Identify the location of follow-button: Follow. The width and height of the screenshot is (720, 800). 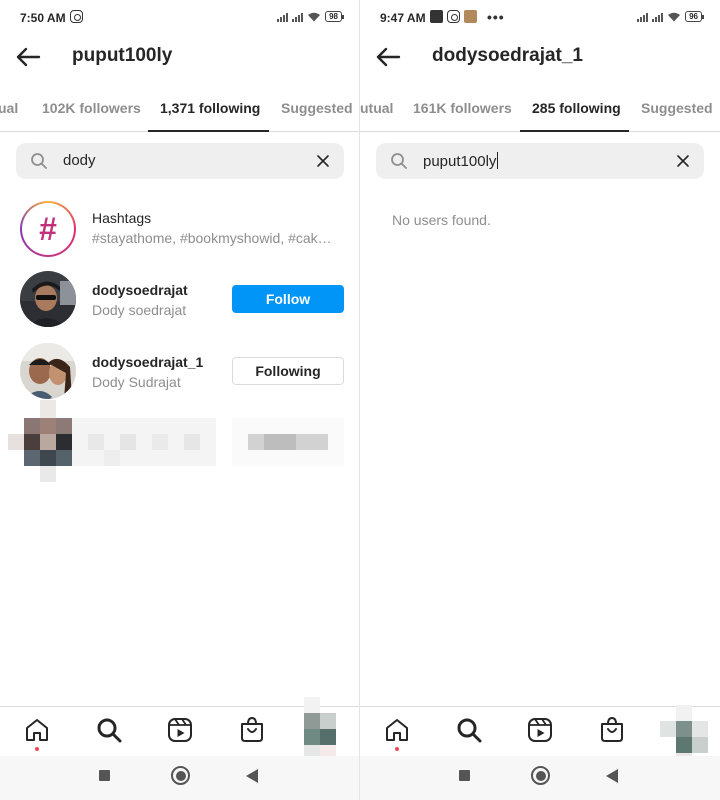
(288, 299).